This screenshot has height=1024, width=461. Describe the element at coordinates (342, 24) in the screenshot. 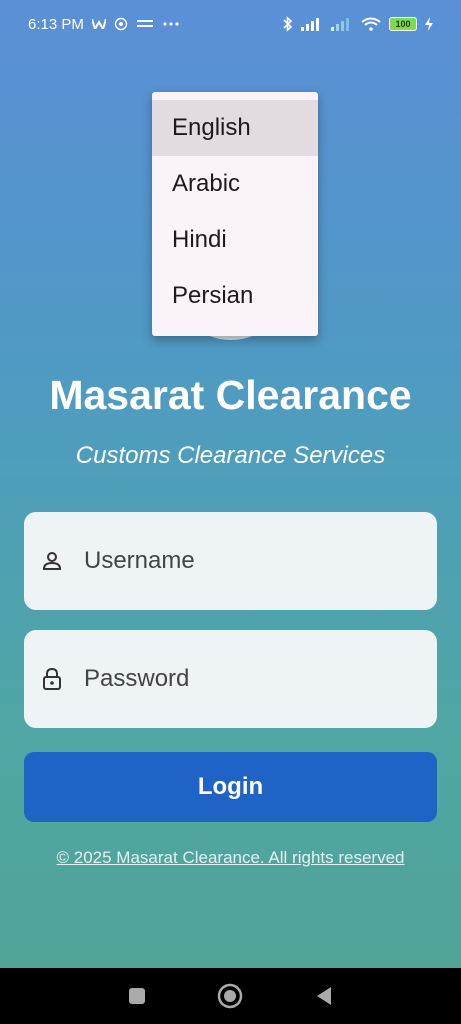

I see `signal-2-icon` at that location.